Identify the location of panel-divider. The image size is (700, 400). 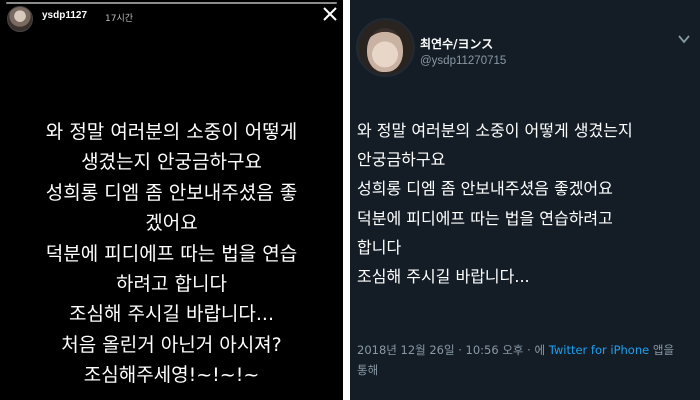
(346, 200).